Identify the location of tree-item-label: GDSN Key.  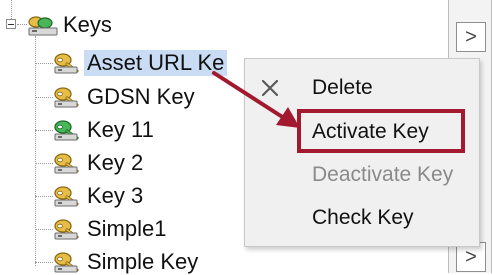
(141, 96).